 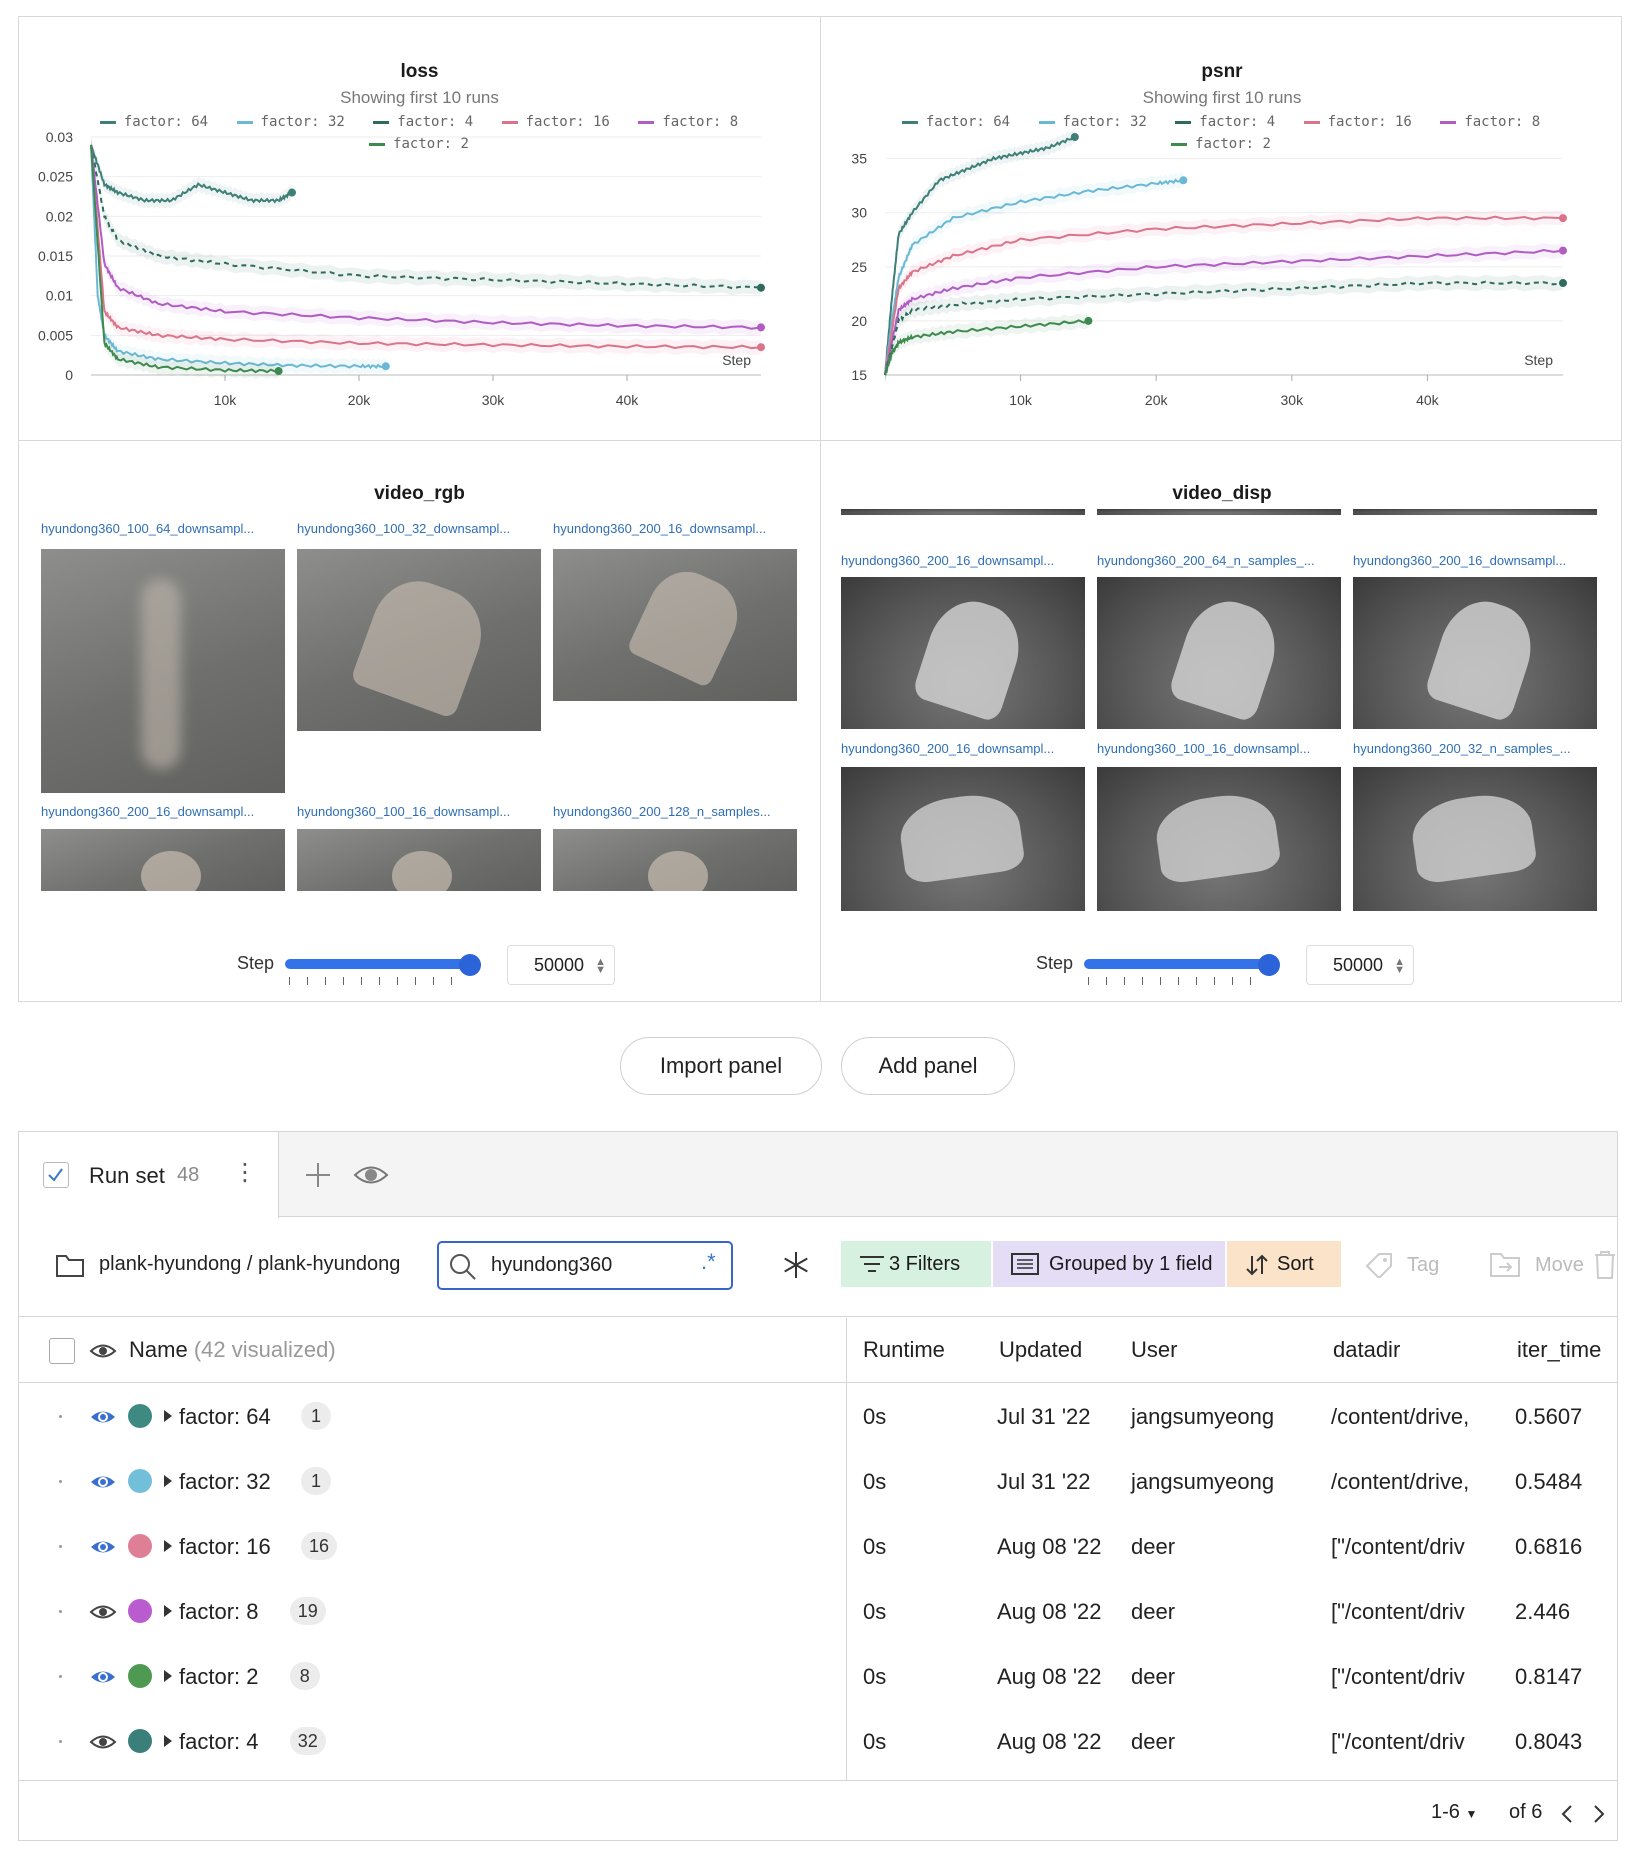 I want to click on psnr-chart-plot: 35 30 25 20 15 10k 20k 30k 40k Step, so click(x=1222, y=228).